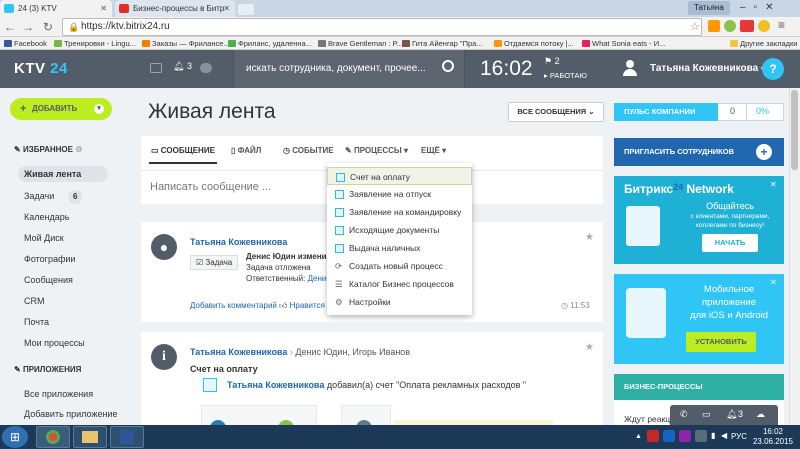 This screenshot has width=800, height=449. What do you see at coordinates (15, 437) in the screenshot?
I see `start-button: ⊞` at bounding box center [15, 437].